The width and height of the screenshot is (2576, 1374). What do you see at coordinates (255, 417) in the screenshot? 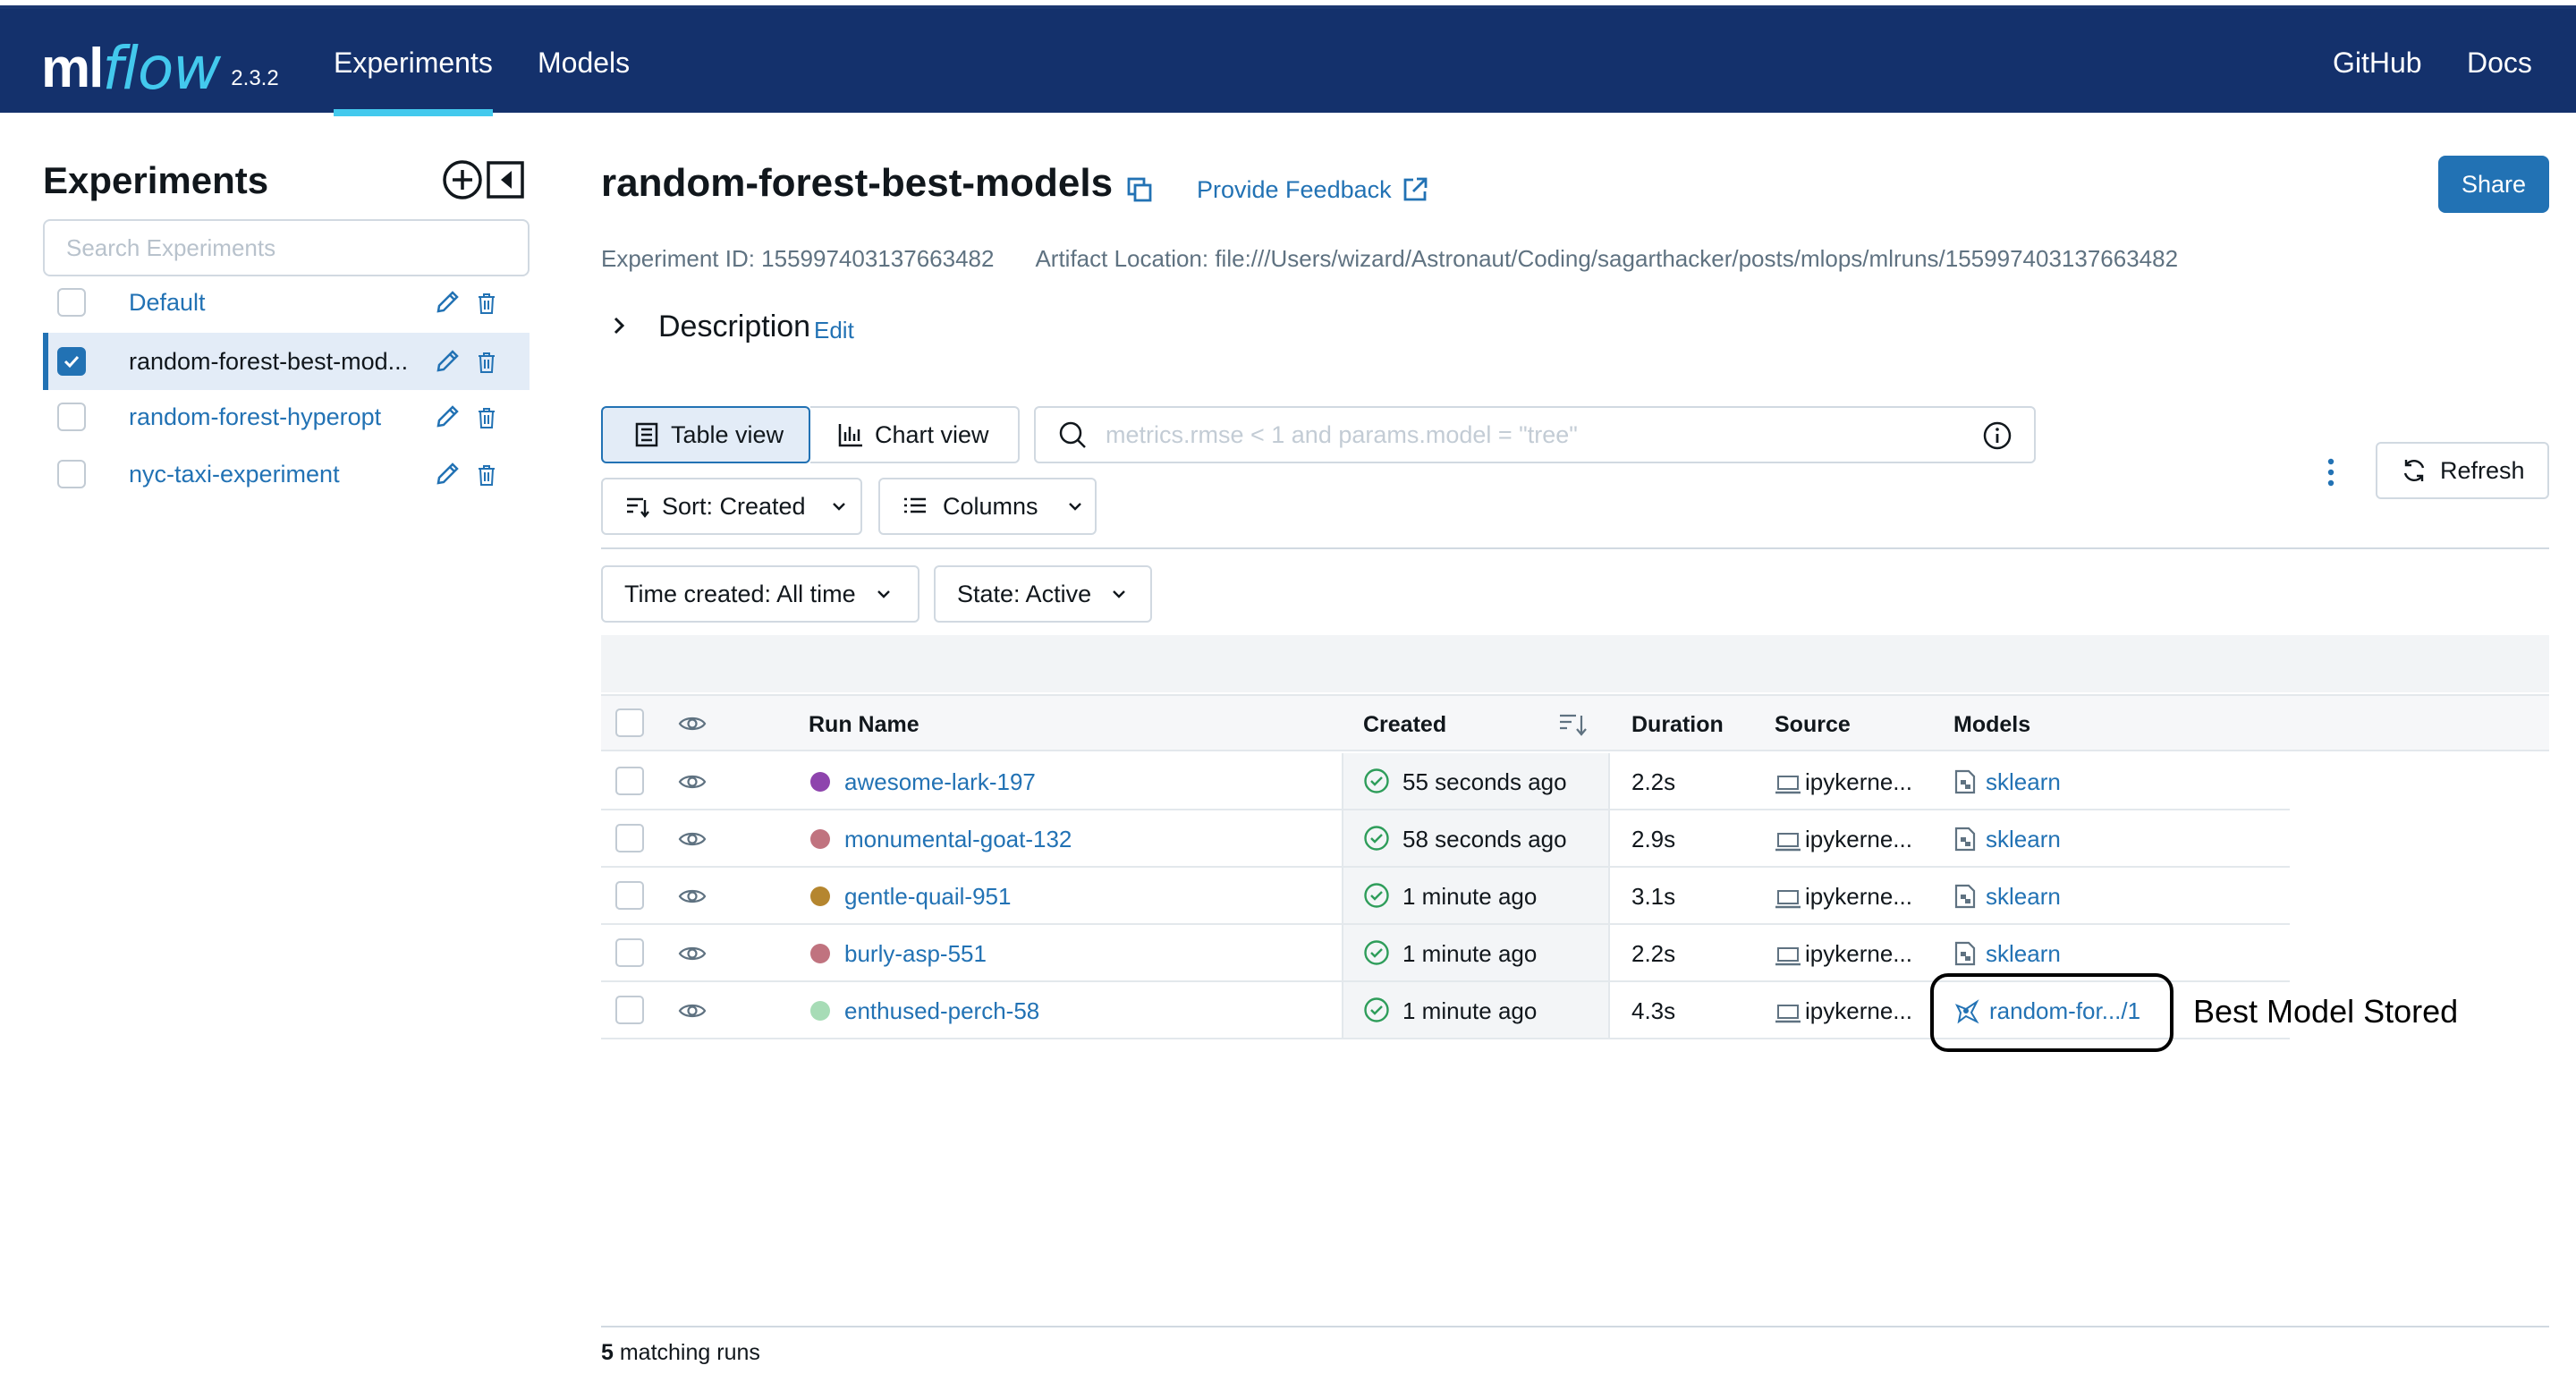
I see `sidebar-item-label: random-forest-hyperopt` at bounding box center [255, 417].